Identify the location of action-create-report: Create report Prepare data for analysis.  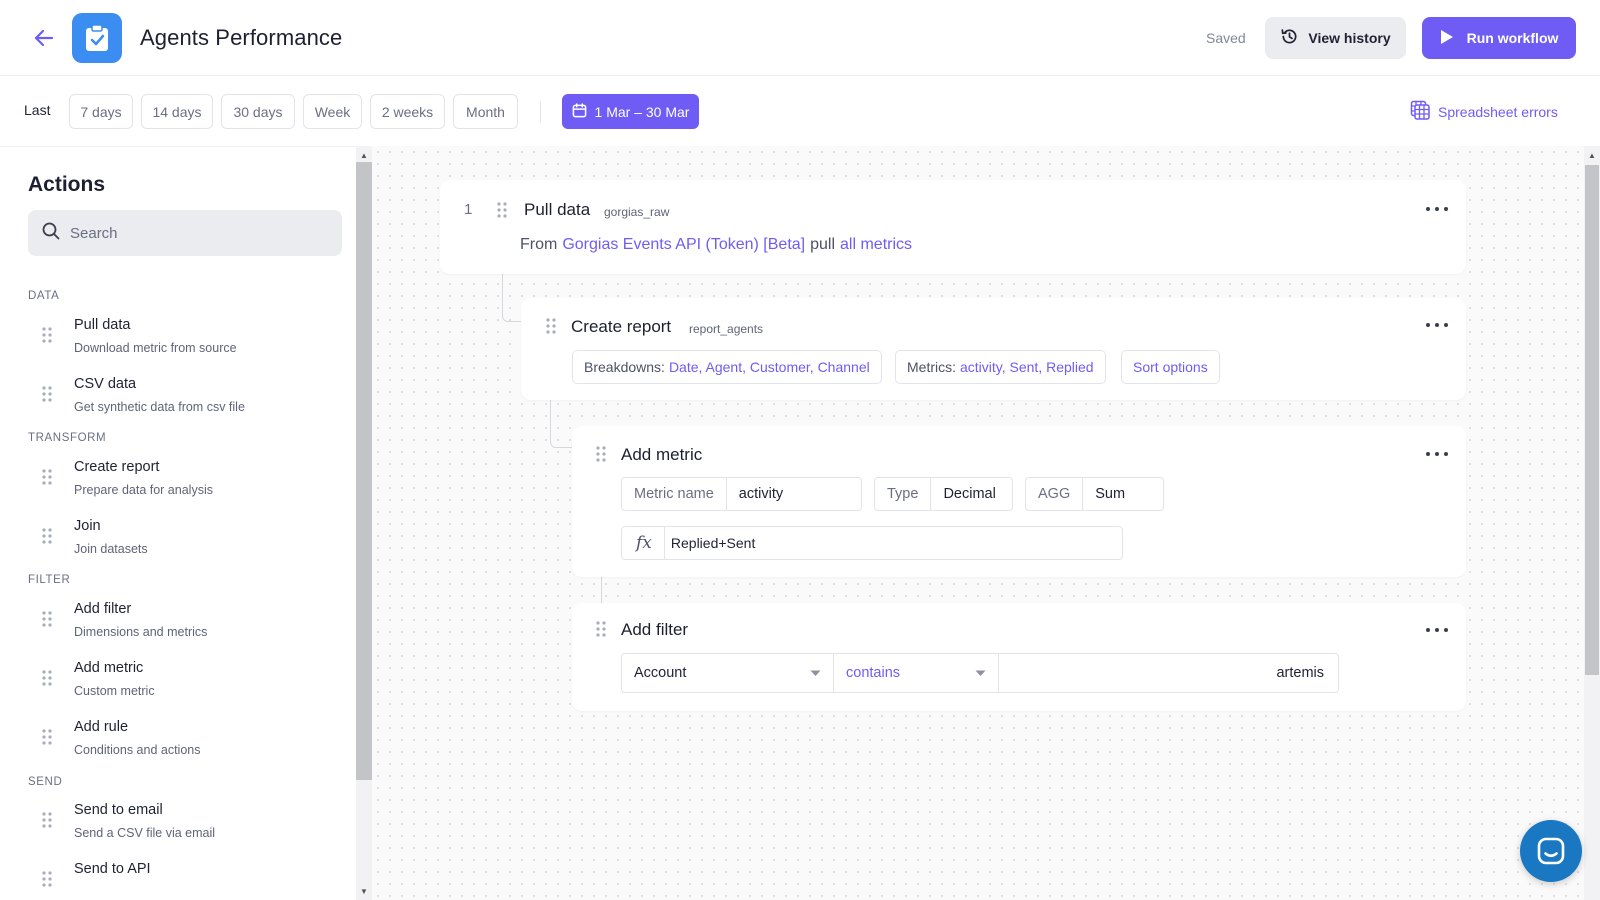
(178, 482).